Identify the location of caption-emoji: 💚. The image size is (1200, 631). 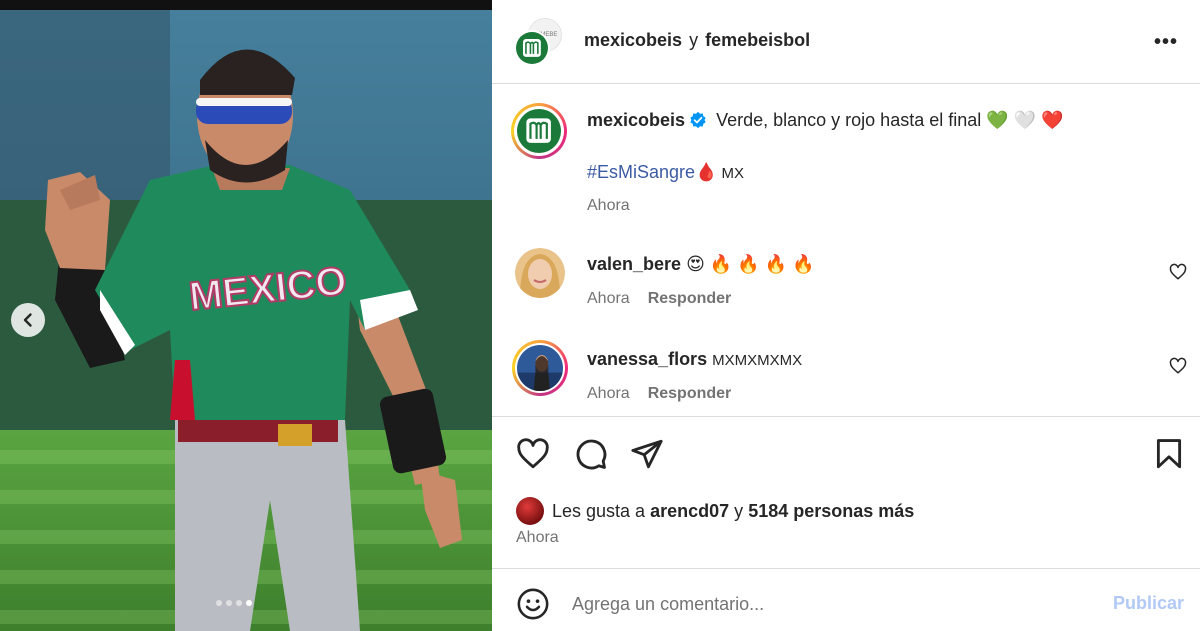
(997, 120).